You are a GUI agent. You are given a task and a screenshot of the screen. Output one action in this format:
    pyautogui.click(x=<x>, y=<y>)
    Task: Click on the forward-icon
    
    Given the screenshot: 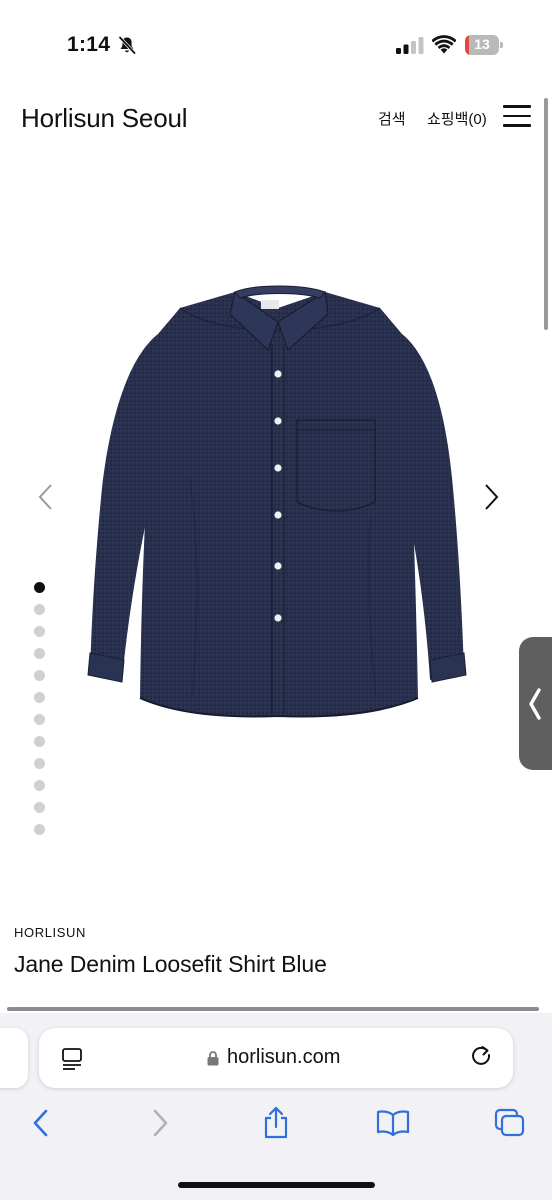 What is the action you would take?
    pyautogui.click(x=160, y=1123)
    